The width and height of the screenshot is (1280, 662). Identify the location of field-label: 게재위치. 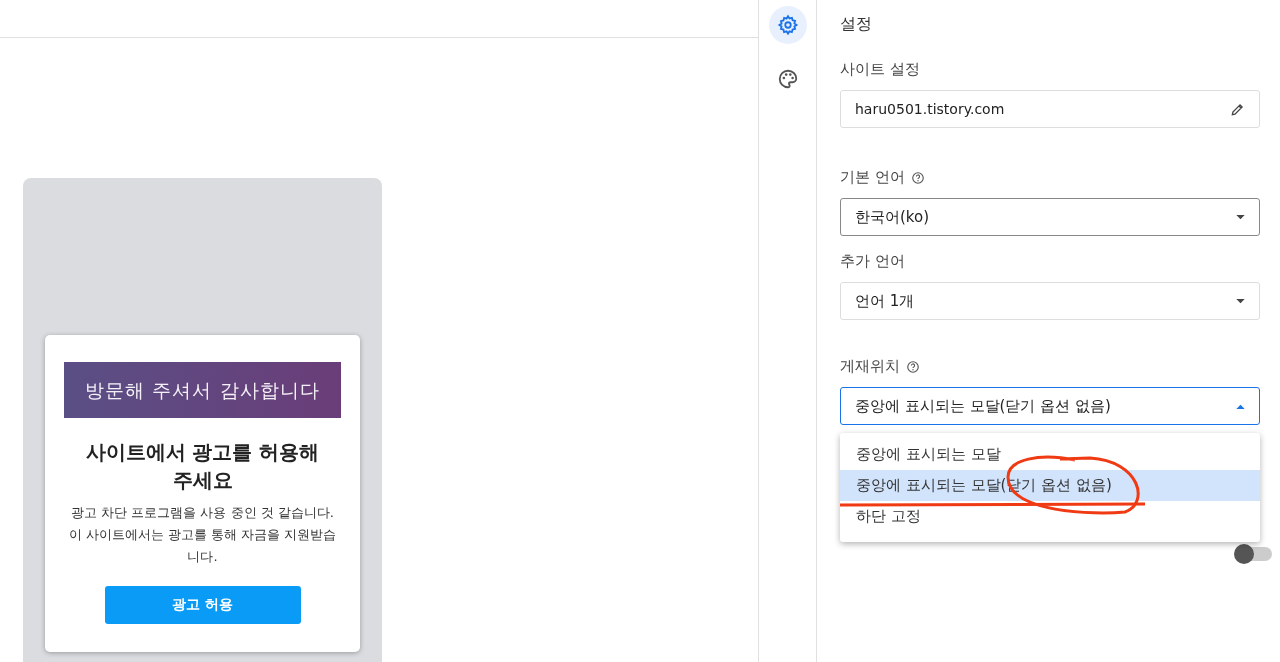
(870, 366).